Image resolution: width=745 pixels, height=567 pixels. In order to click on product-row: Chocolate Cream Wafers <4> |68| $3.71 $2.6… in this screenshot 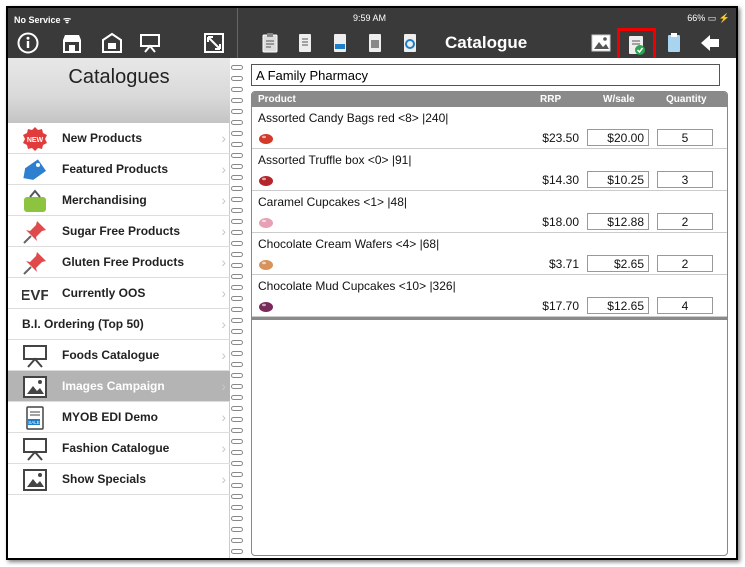, I will do `click(489, 254)`.